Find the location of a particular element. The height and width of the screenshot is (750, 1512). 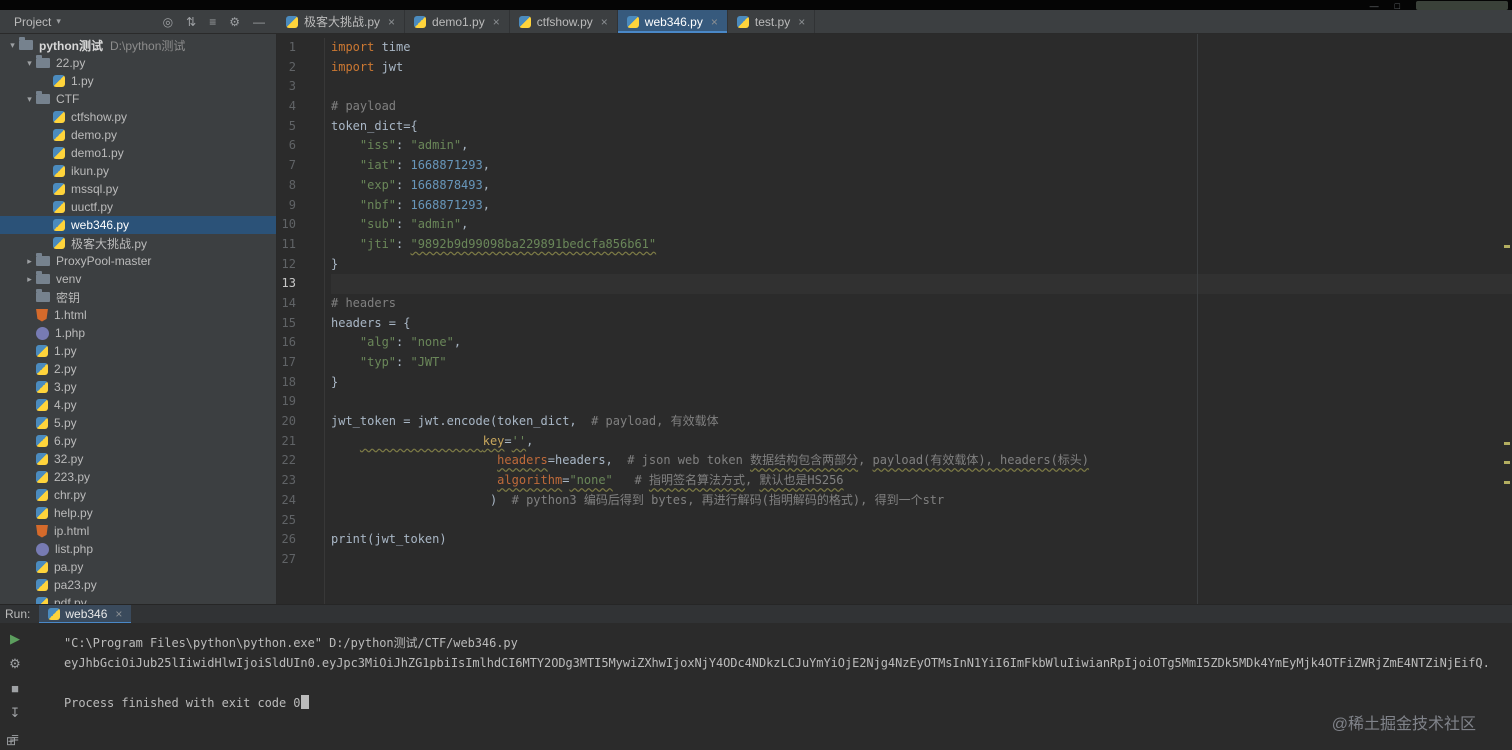

tree-item: demo1.py is located at coordinates (138, 153).